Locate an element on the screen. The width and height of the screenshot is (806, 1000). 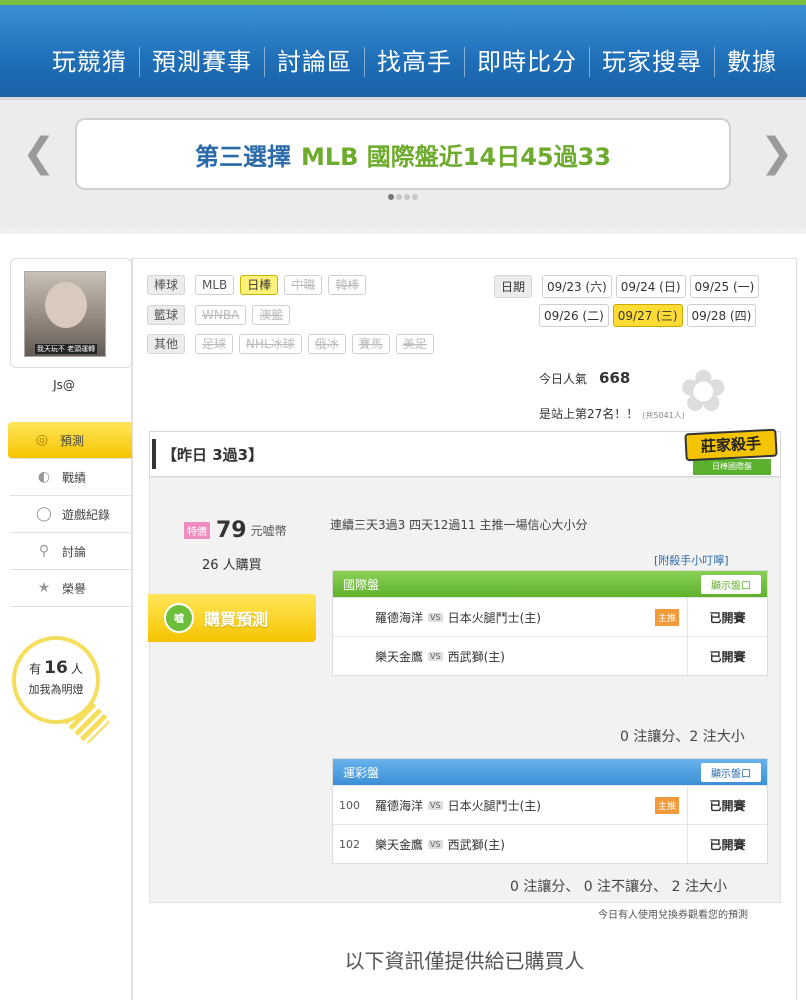
sport-nhl: NHL冰球 is located at coordinates (270, 344).